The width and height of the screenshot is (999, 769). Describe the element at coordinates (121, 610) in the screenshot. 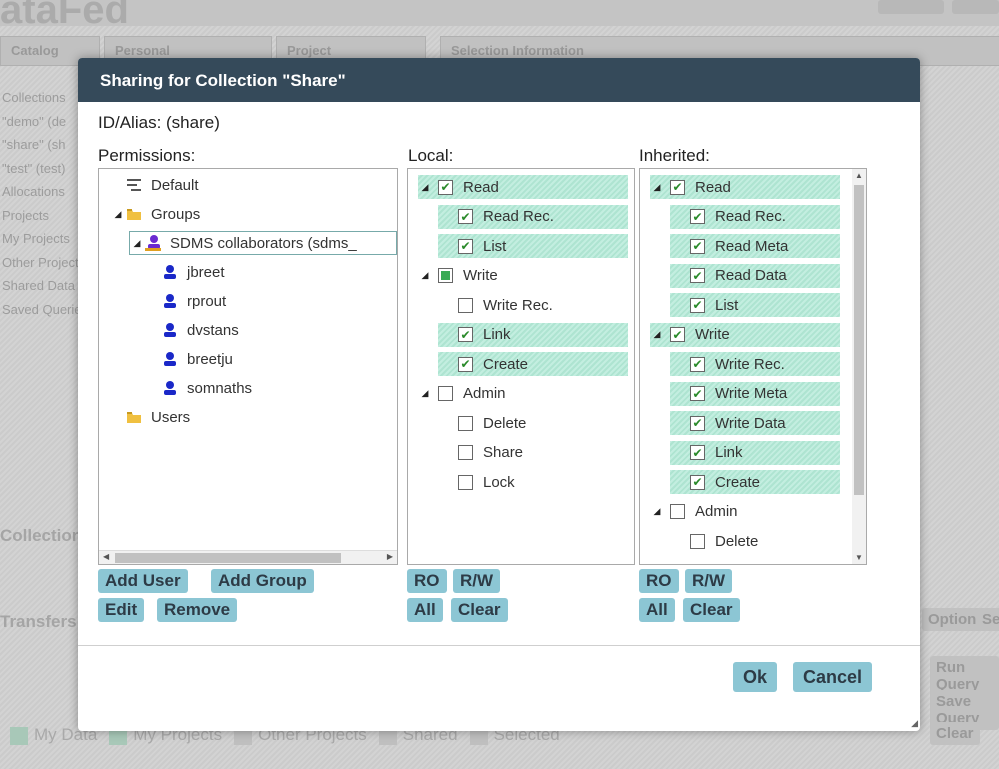

I see `edit-button: Edit` at that location.